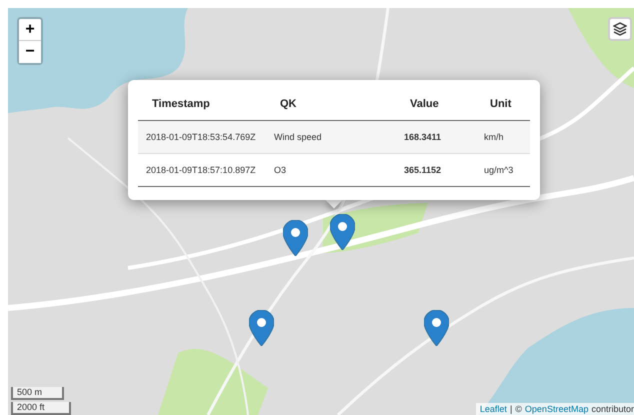 The width and height of the screenshot is (634, 415). Describe the element at coordinates (503, 137) in the screenshot. I see `table-cell: km/h` at that location.